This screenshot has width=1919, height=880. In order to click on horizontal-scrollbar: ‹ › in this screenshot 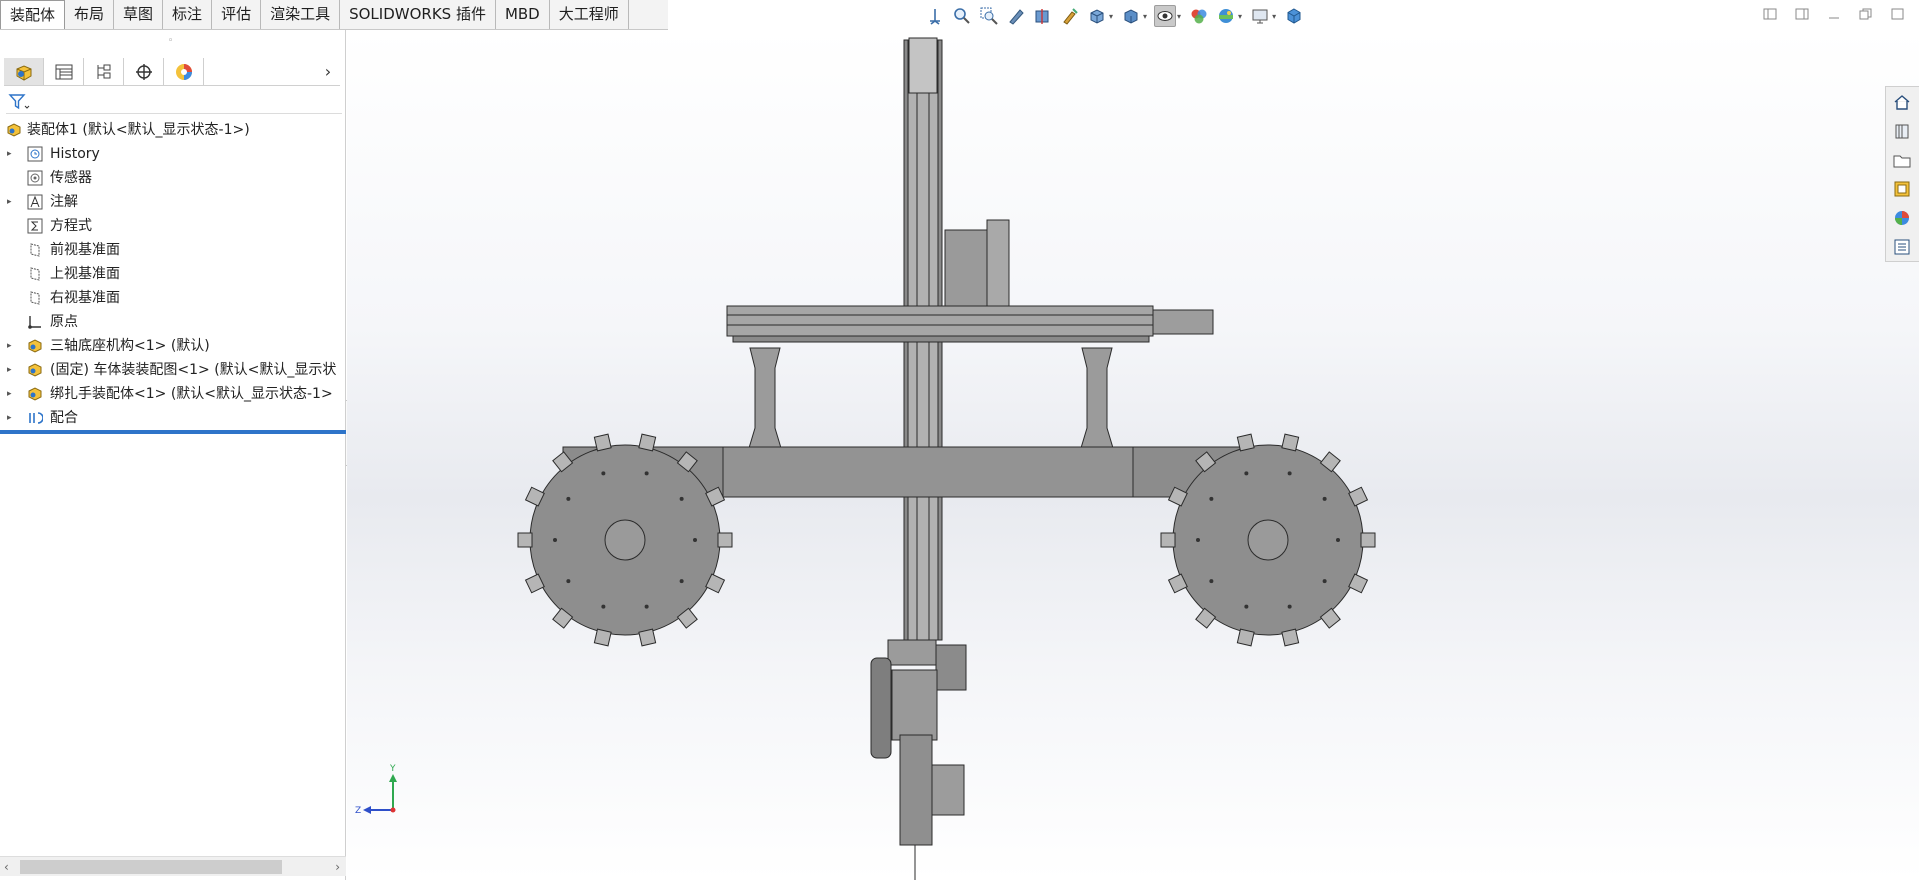, I will do `click(173, 866)`.